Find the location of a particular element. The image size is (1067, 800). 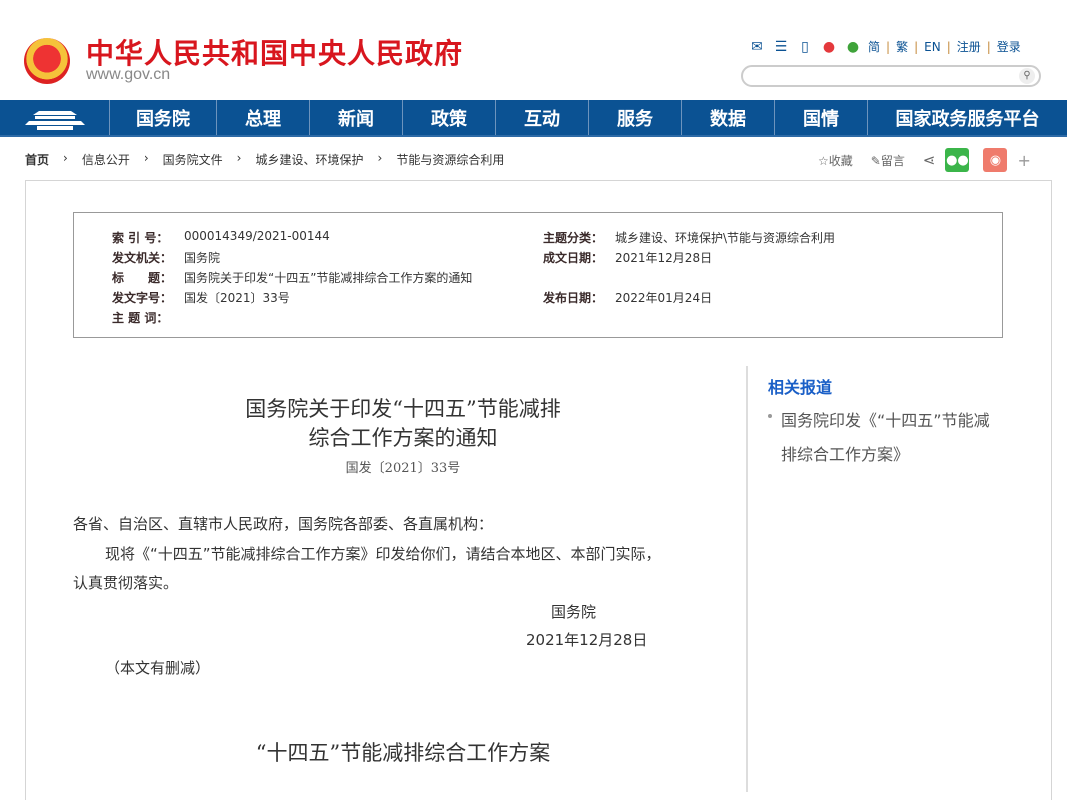

breadcrumb-item: 城乡建设、环境保护 is located at coordinates (309, 159).